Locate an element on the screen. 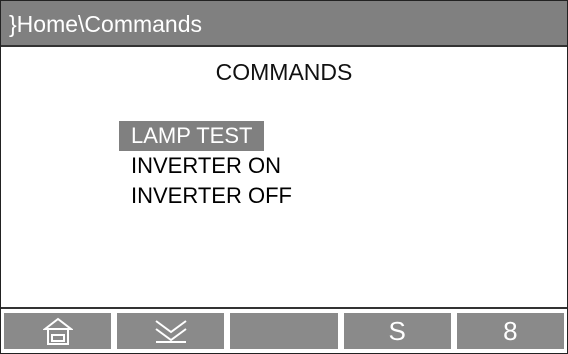 Image resolution: width=568 pixels, height=354 pixels. blank-softkey-button is located at coordinates (284, 331).